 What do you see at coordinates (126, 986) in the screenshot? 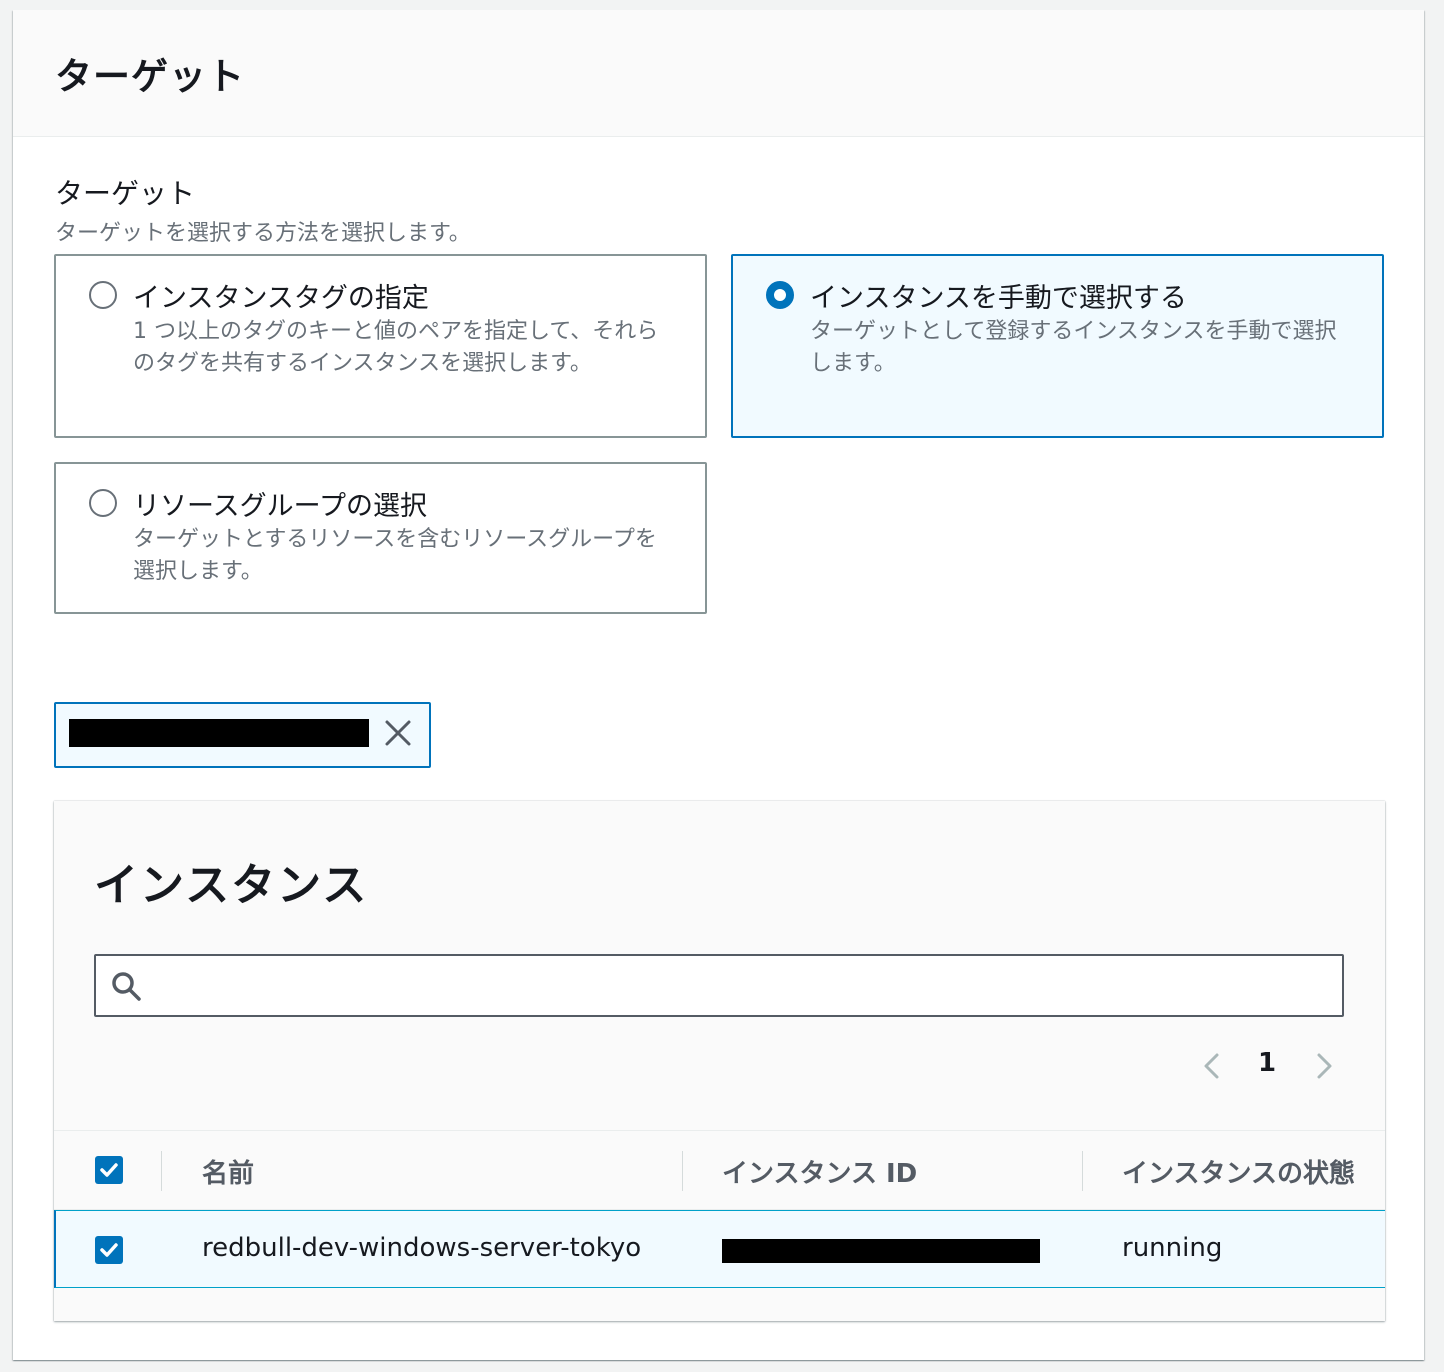
I see `search-icon` at bounding box center [126, 986].